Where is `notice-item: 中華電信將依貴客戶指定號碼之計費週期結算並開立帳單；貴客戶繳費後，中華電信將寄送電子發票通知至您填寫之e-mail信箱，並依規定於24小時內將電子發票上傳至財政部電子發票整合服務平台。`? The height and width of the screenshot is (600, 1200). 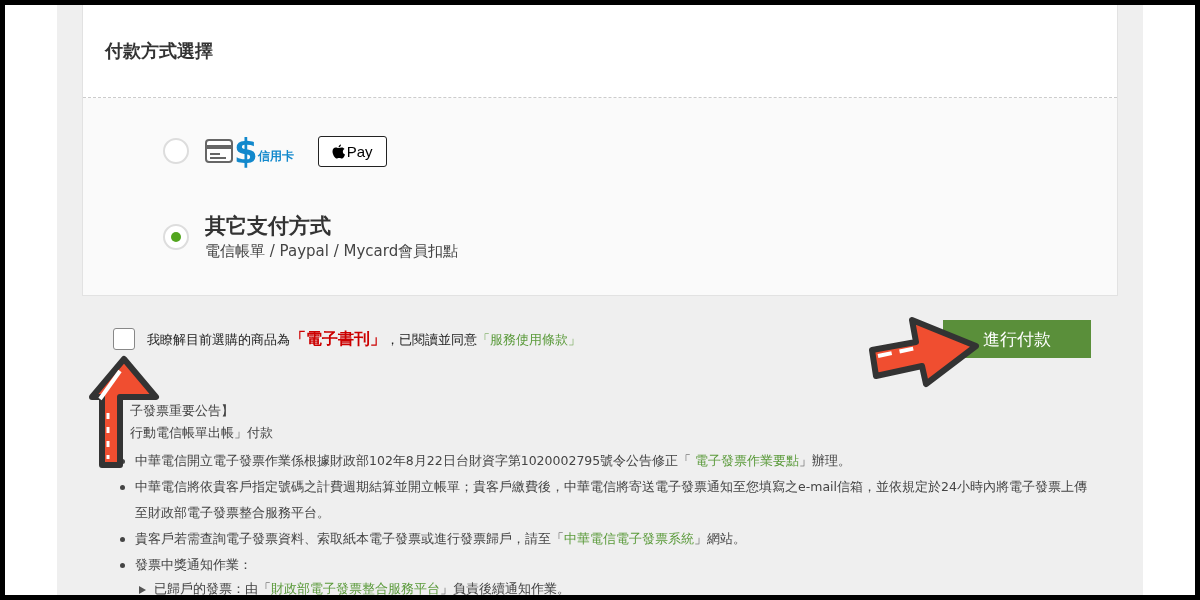
notice-item: 中華電信將依貴客戶指定號碼之計費週期結算並開立帳單；貴客戶繳費後，中華電信將寄送電子發票通知至您填寫之e-mail信箱，並依規定於24小時內將電子發票上傳至財政部電子發票整合服務平台。 is located at coordinates (611, 500).